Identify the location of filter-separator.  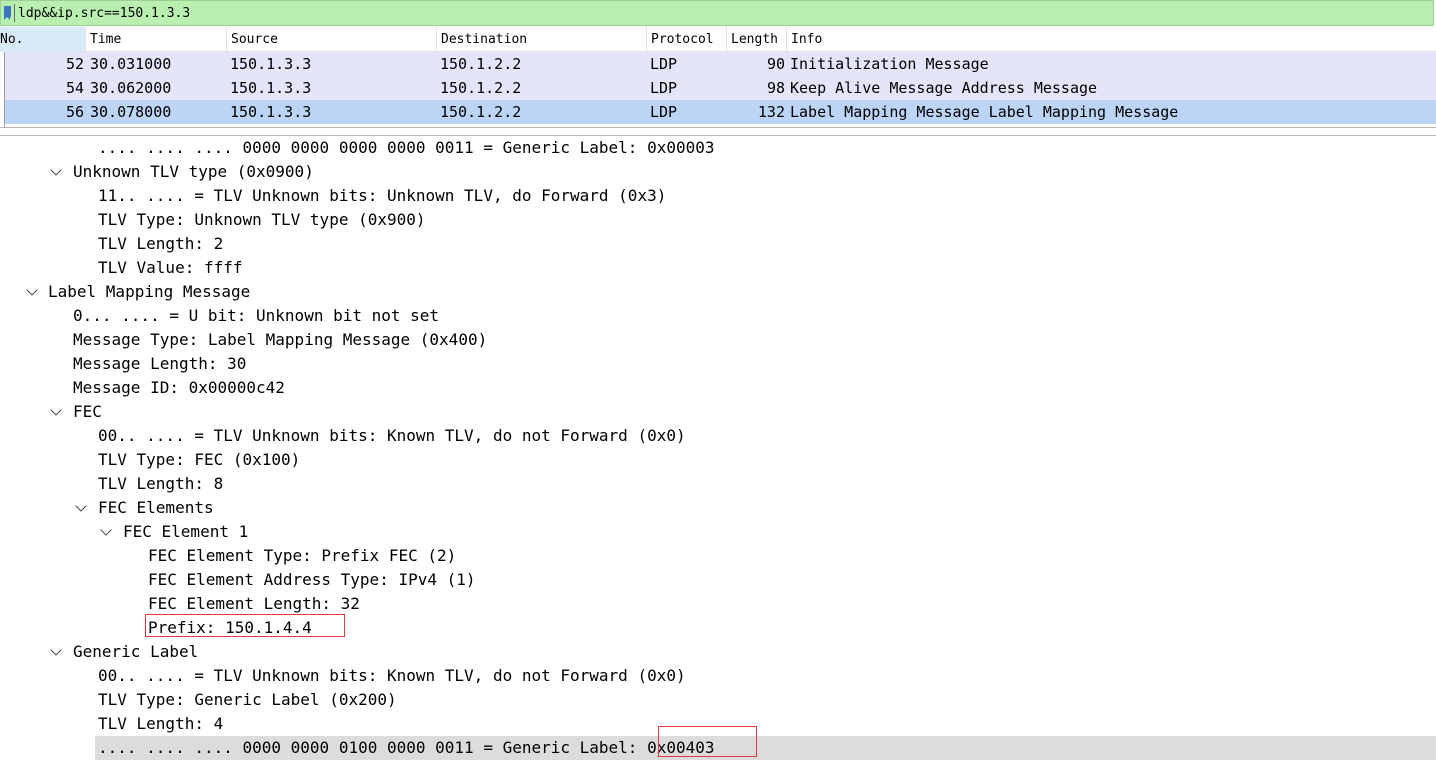
(14, 13).